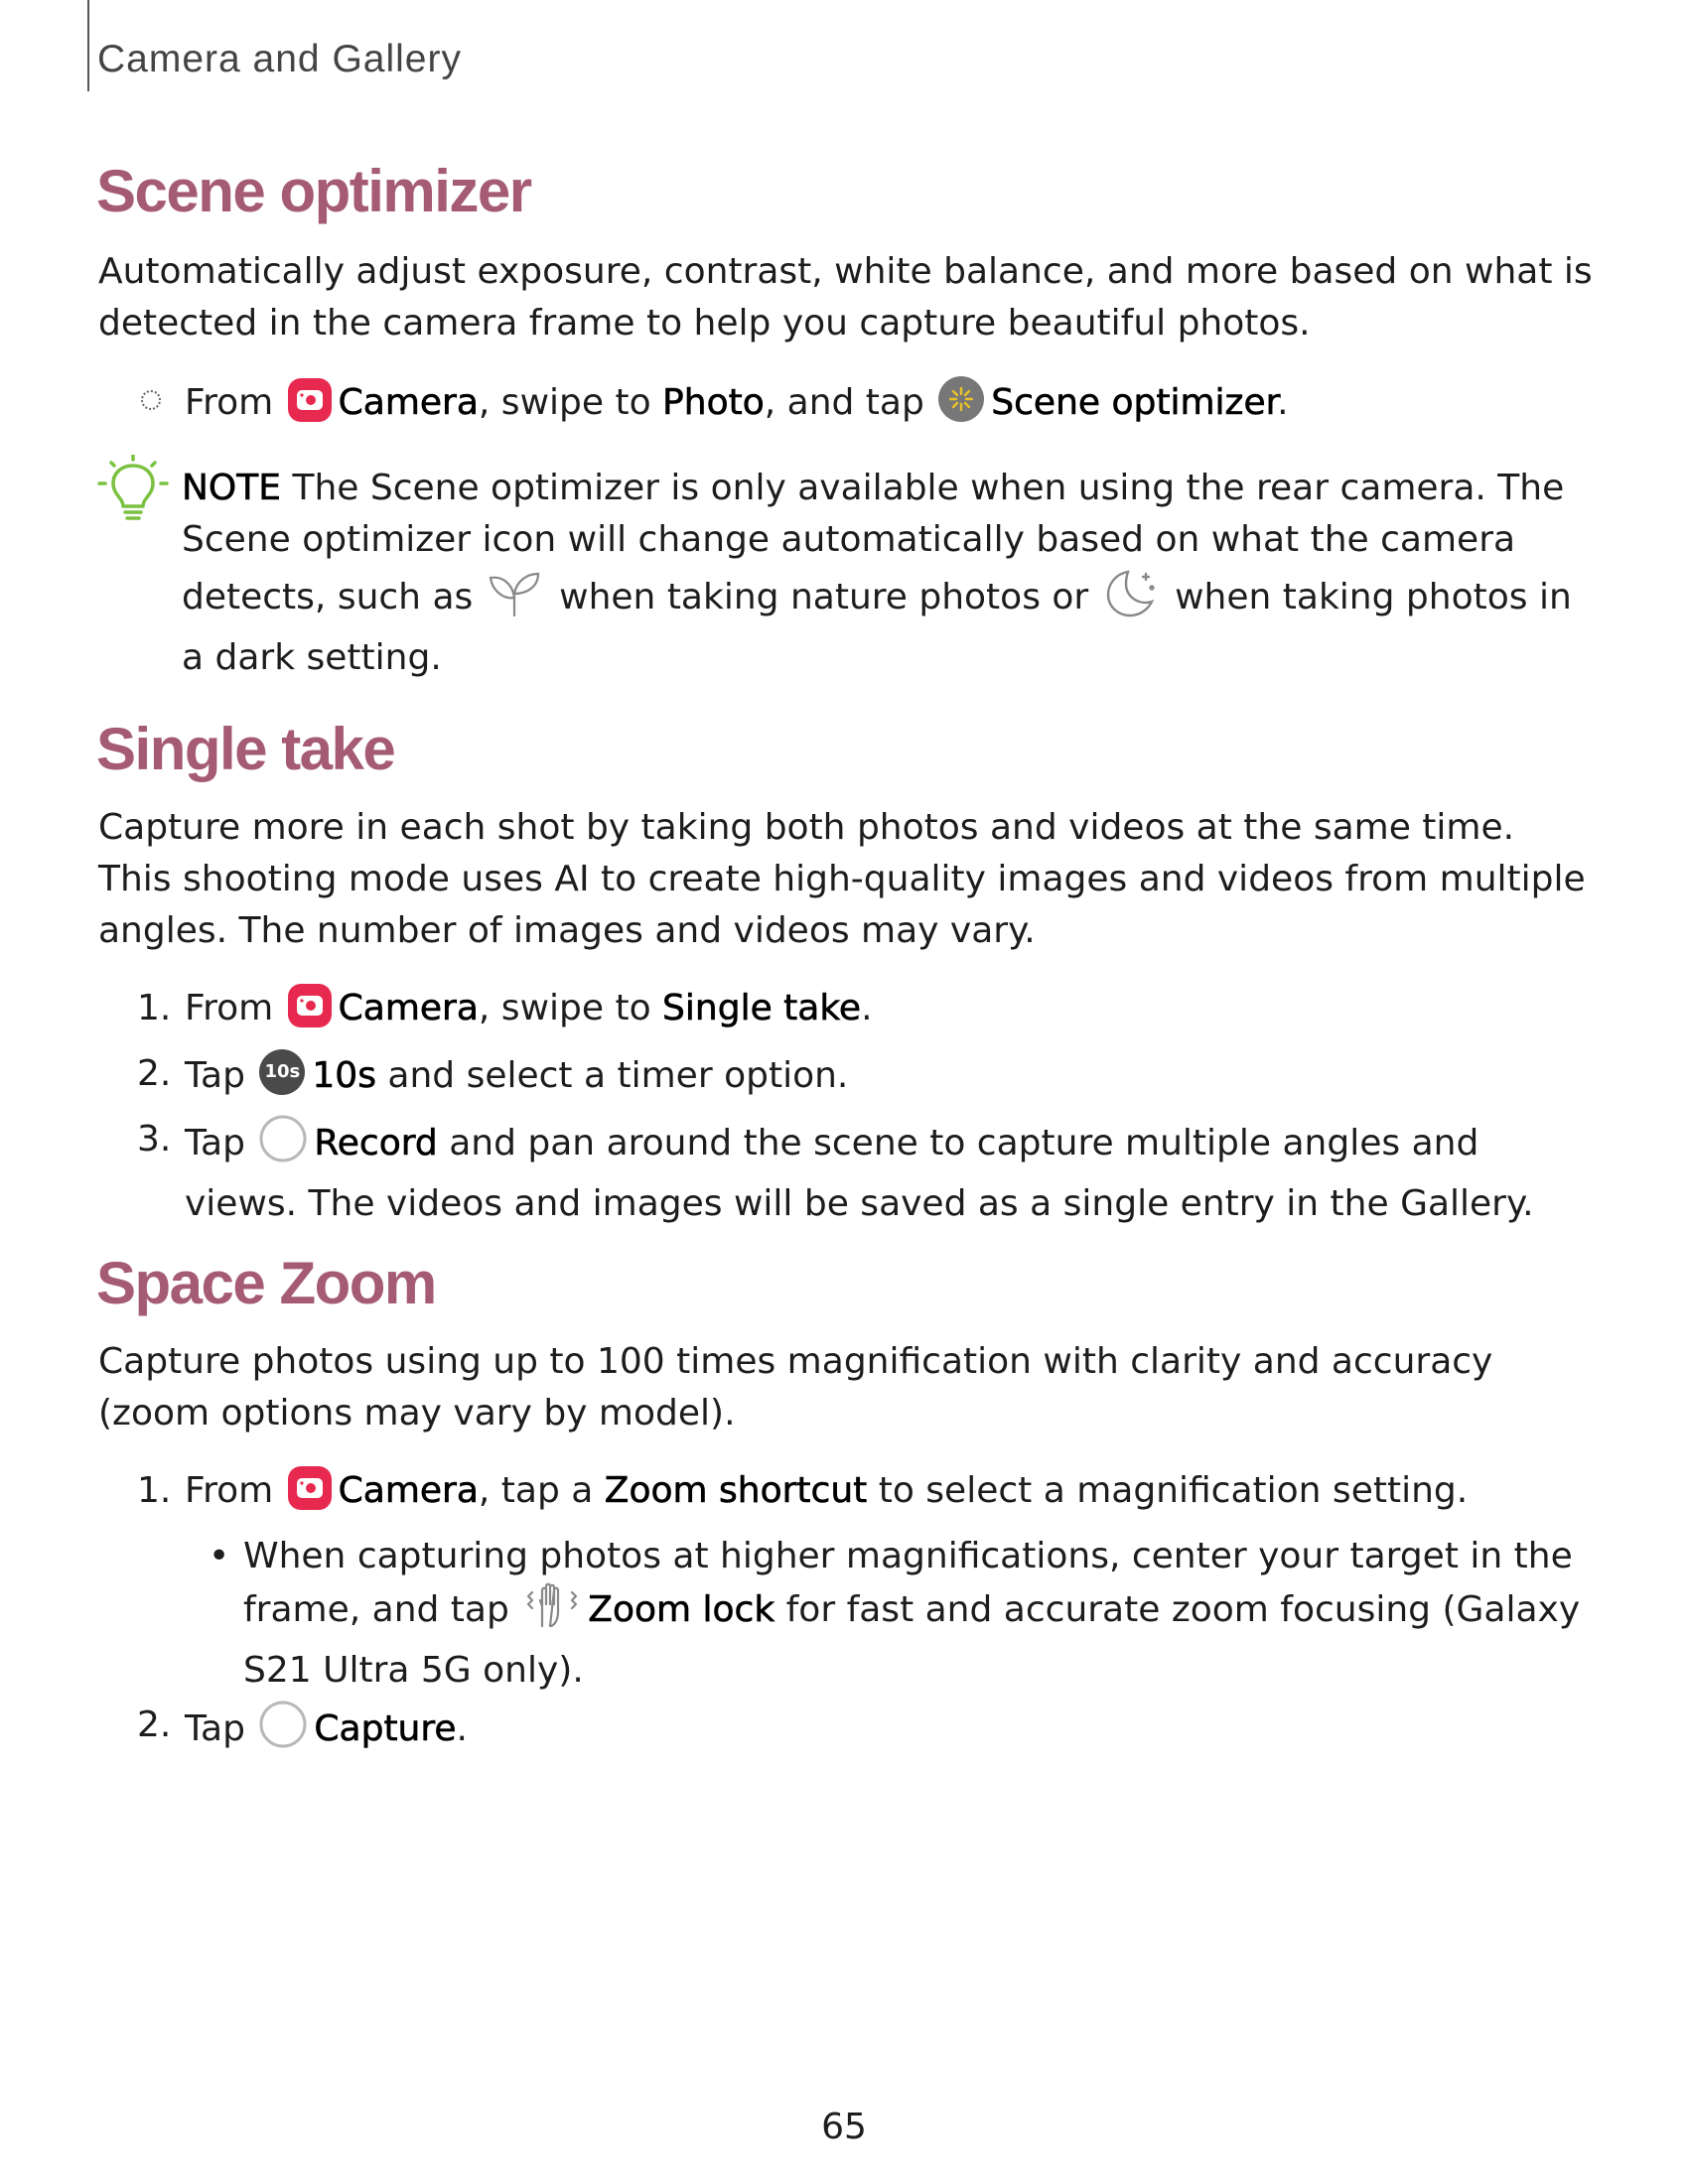 The image size is (1688, 2184). Describe the element at coordinates (266, 1283) in the screenshot. I see `space-zoom-title: Space Zoom` at that location.